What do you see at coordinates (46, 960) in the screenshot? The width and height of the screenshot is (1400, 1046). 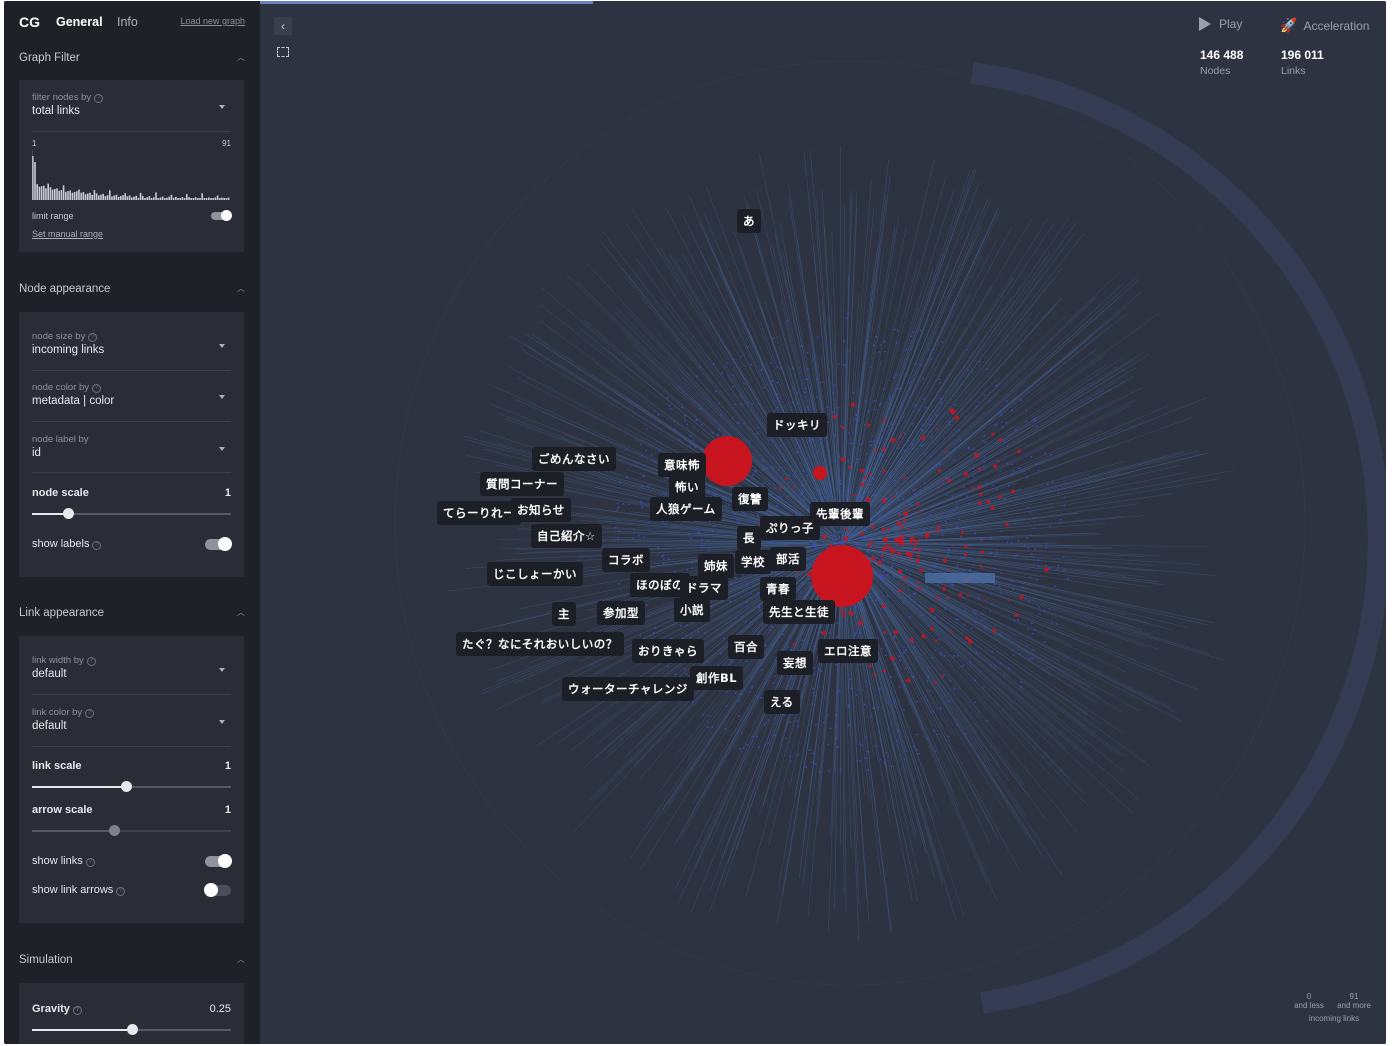 I see `section-title: Simulation` at bounding box center [46, 960].